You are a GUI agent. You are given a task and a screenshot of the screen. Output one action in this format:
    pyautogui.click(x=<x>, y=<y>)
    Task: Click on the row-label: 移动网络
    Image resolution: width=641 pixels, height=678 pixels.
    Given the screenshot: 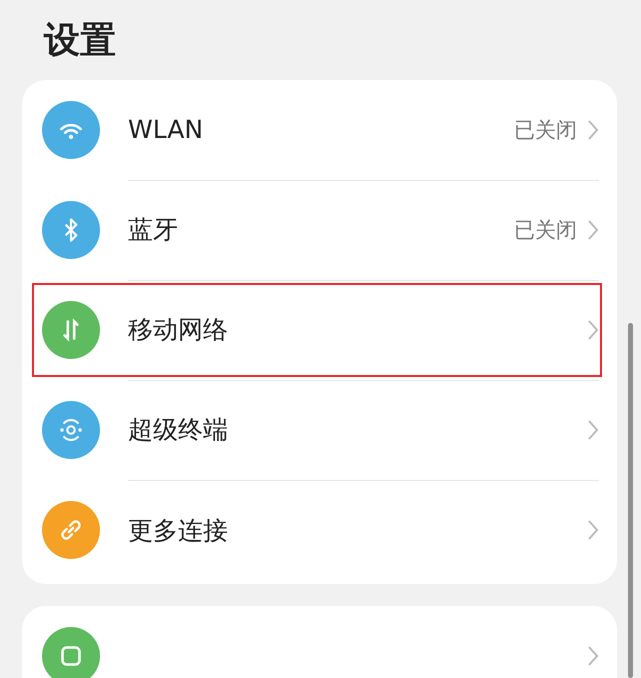 What is the action you would take?
    pyautogui.click(x=178, y=329)
    